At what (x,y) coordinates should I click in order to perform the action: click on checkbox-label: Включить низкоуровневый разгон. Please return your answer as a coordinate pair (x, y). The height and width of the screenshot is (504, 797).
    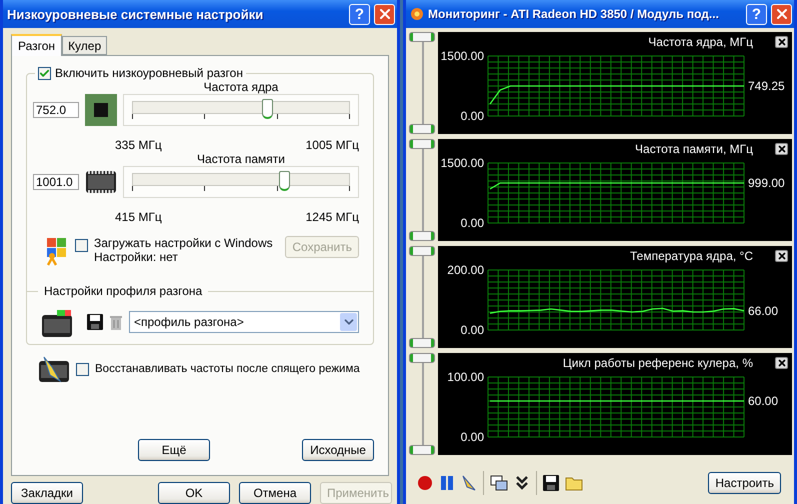
    Looking at the image, I should click on (149, 73).